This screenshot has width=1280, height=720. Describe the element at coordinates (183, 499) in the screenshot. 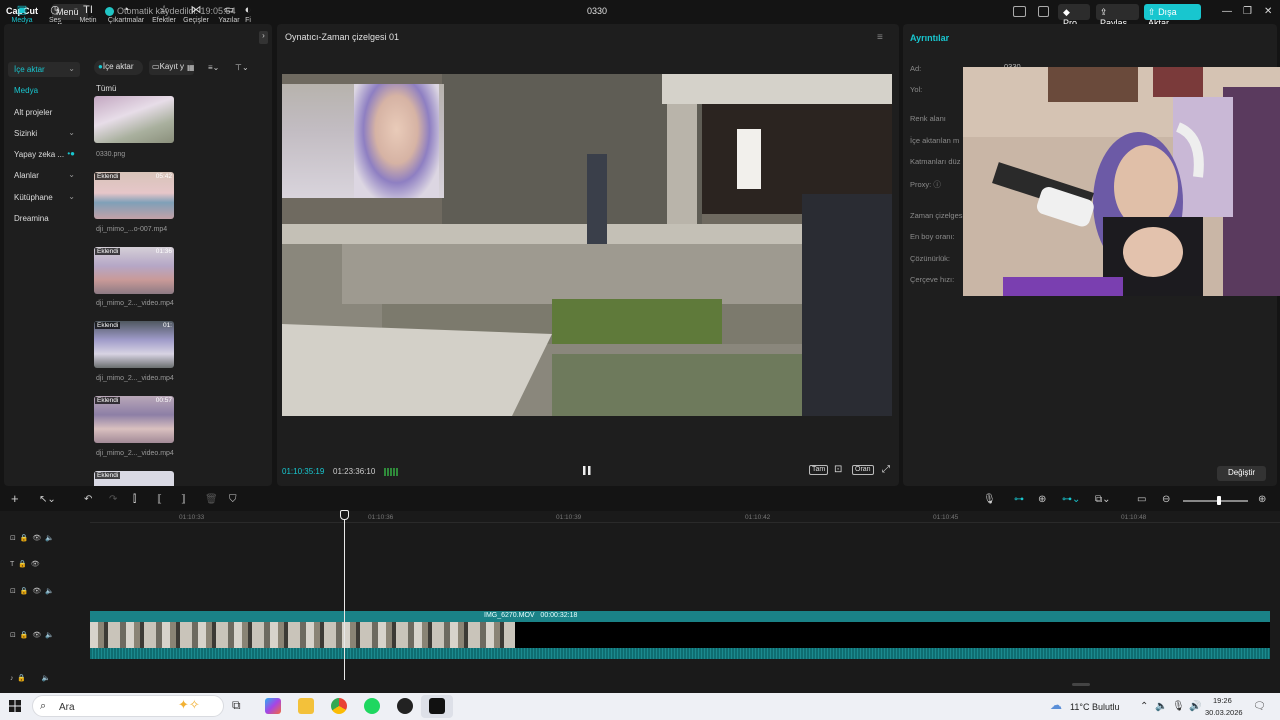

I see `split-right-icon: ⟧` at that location.